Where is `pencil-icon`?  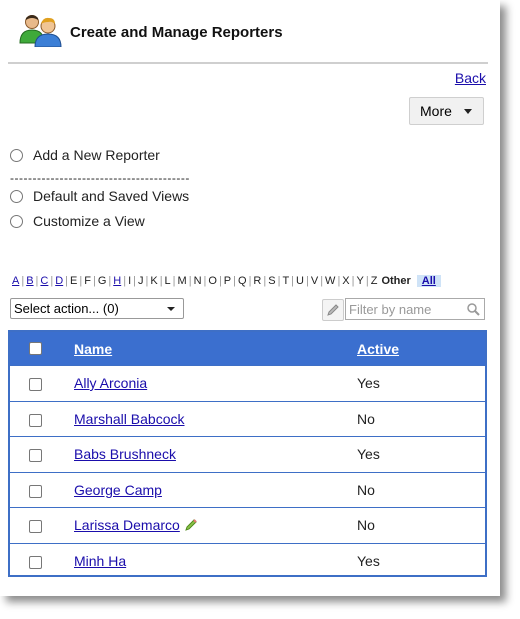
pencil-icon is located at coordinates (191, 525).